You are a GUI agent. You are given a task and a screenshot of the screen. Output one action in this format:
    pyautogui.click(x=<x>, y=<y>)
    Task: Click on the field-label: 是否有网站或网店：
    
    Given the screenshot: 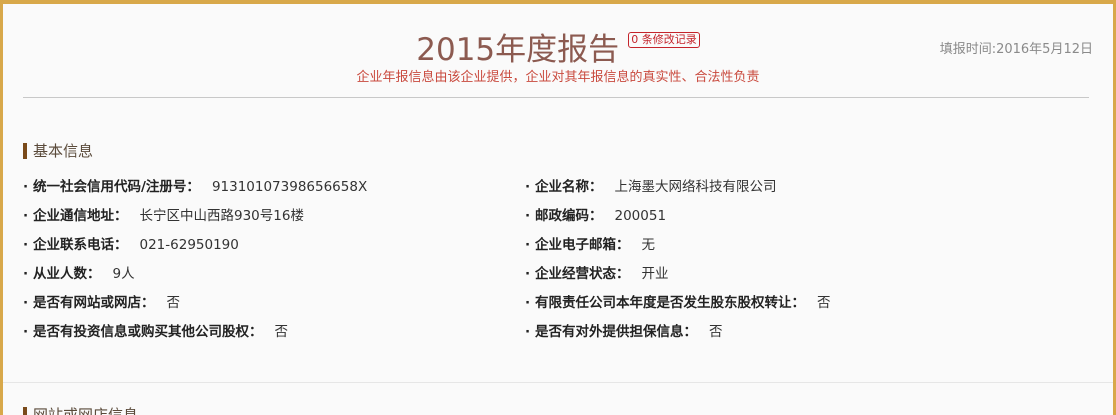 What is the action you would take?
    pyautogui.click(x=94, y=303)
    